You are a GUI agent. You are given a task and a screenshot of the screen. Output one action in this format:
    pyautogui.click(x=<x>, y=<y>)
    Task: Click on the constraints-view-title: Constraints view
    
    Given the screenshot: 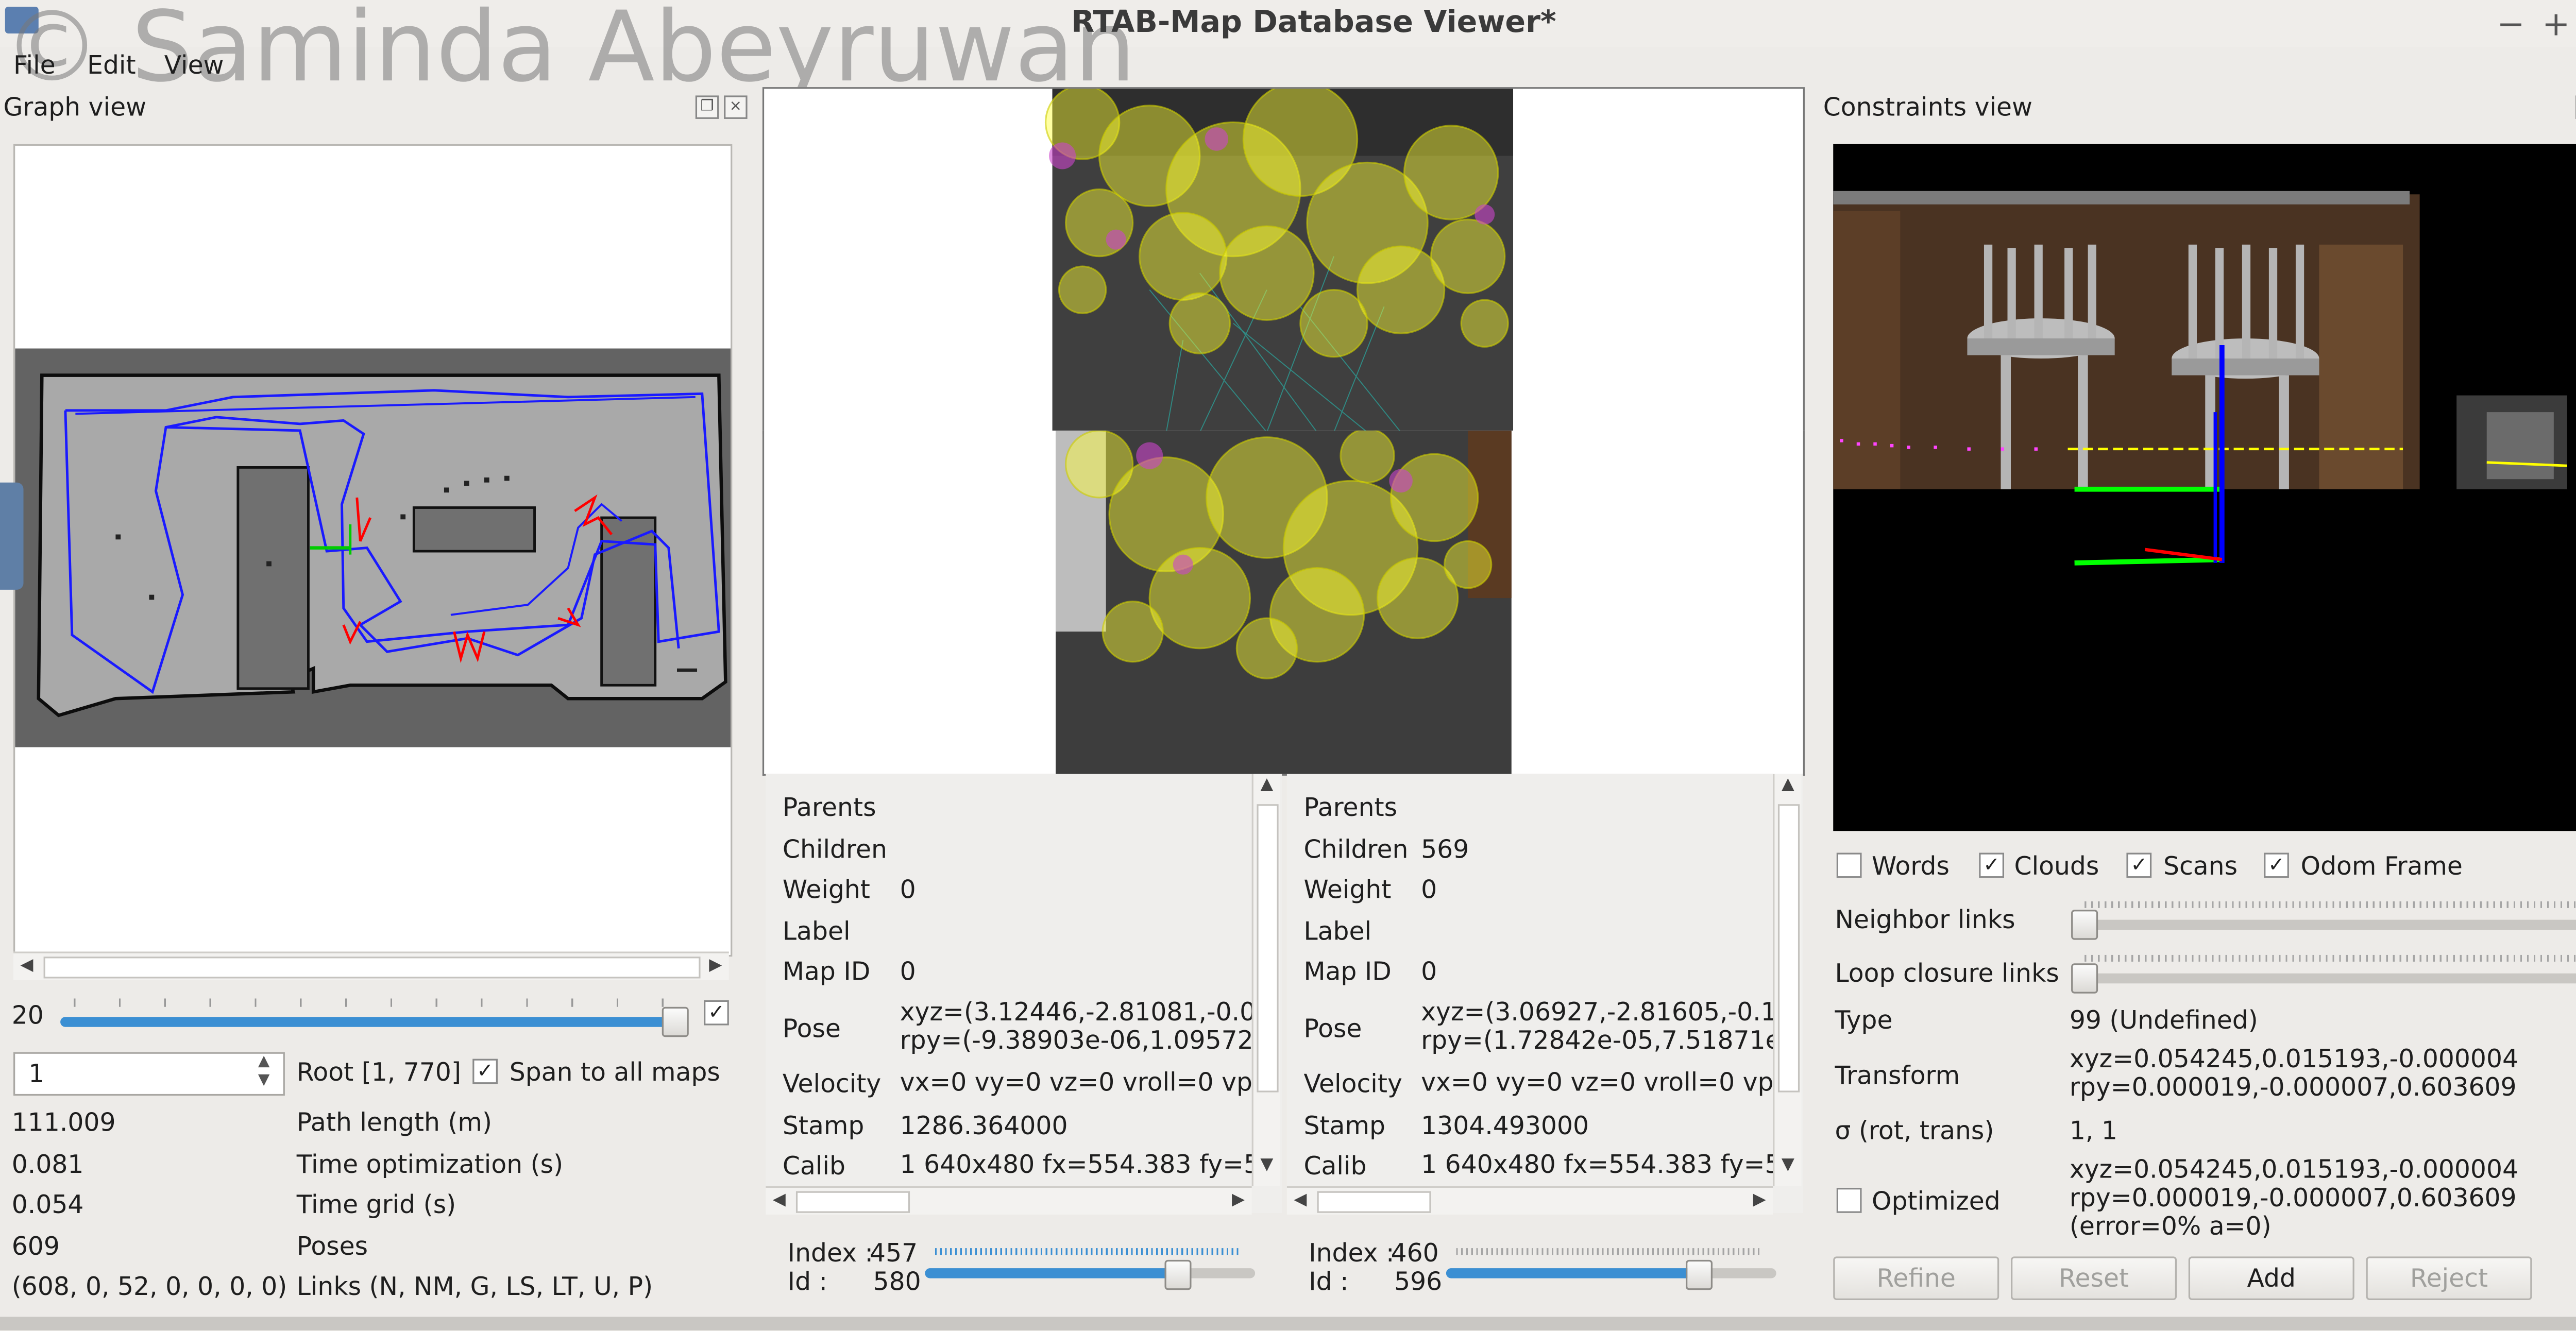 What is the action you would take?
    pyautogui.click(x=1927, y=107)
    